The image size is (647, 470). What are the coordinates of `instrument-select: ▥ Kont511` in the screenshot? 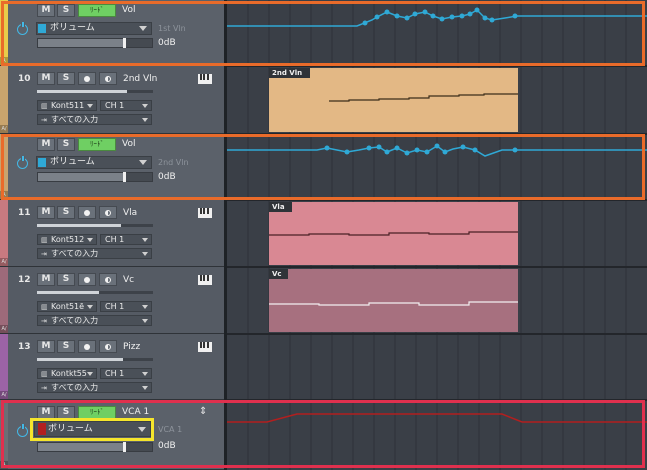 It's located at (67, 105).